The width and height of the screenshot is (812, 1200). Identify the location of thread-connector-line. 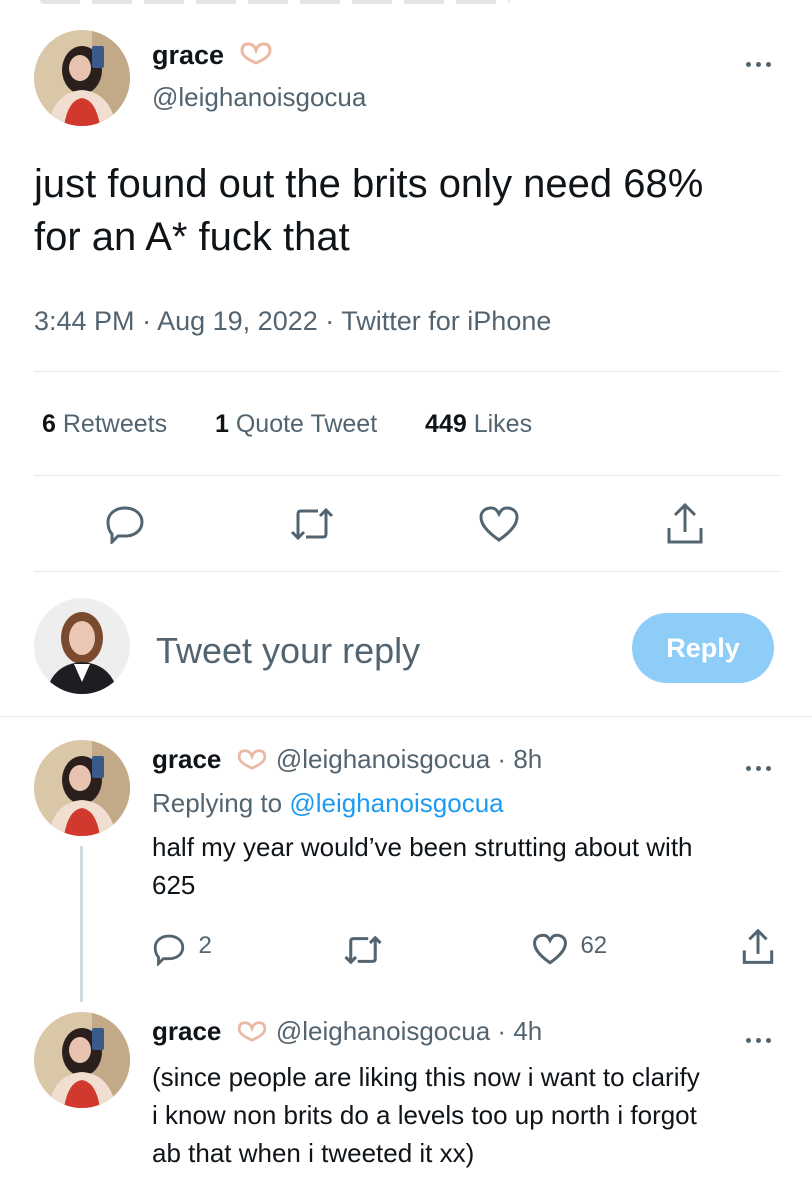
(81, 924).